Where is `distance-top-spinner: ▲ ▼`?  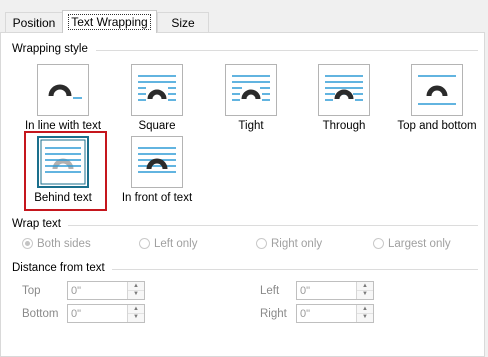 distance-top-spinner: ▲ ▼ is located at coordinates (106, 290).